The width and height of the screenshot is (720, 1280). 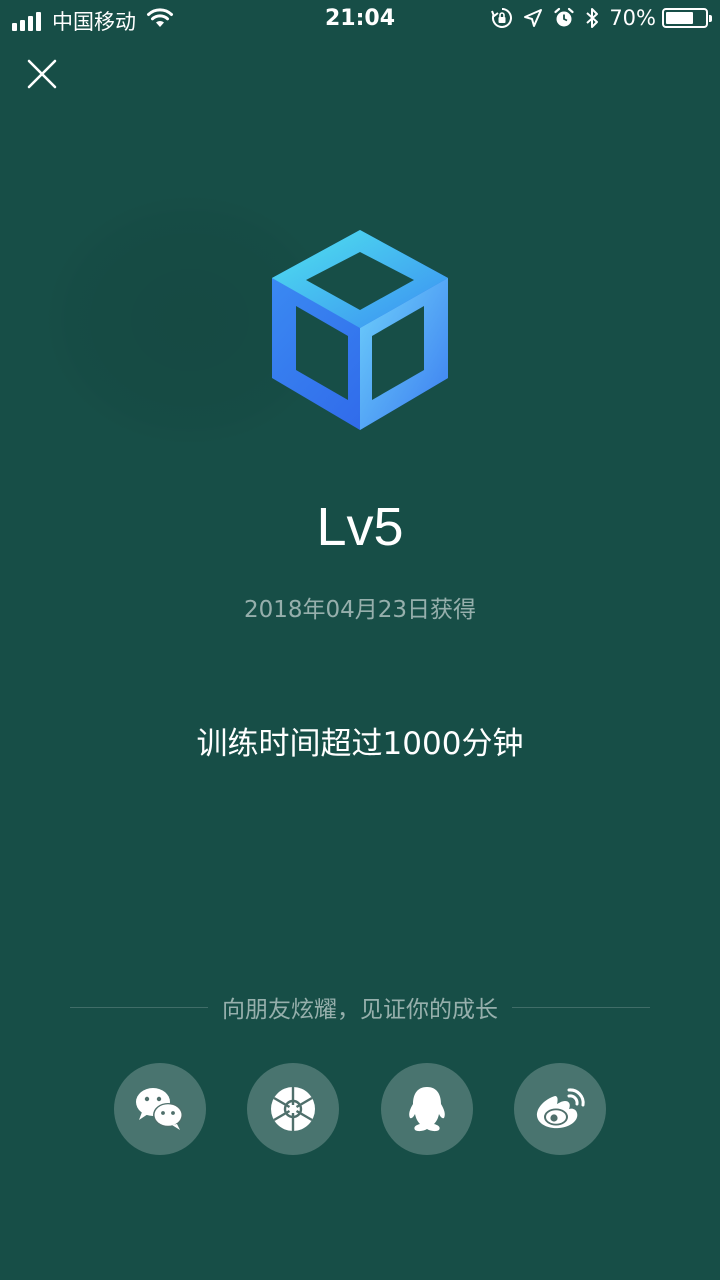 What do you see at coordinates (679, 18) in the screenshot?
I see `battery-fill` at bounding box center [679, 18].